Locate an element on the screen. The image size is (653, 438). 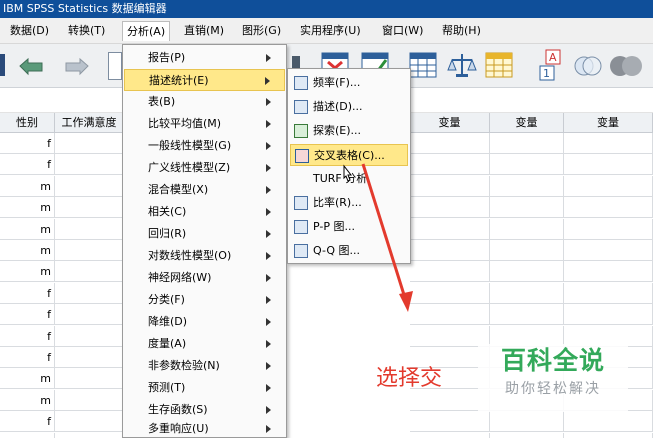
menu-item-survival: 生存函数(S) is located at coordinates (204, 410).